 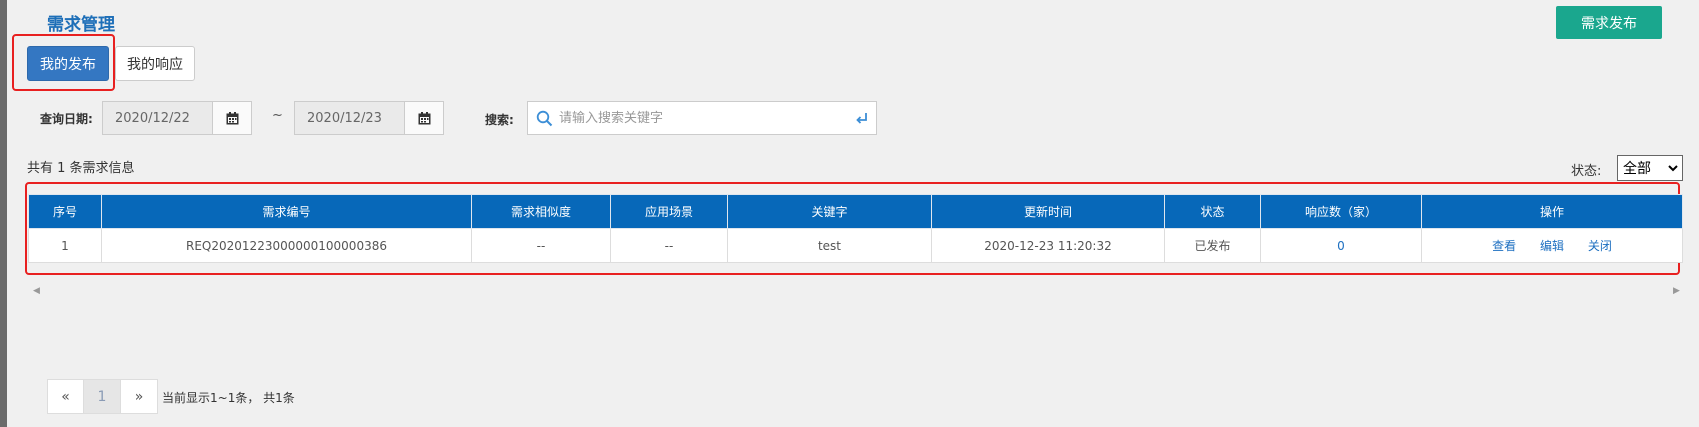 I want to click on cell-scenario: --, so click(x=669, y=245).